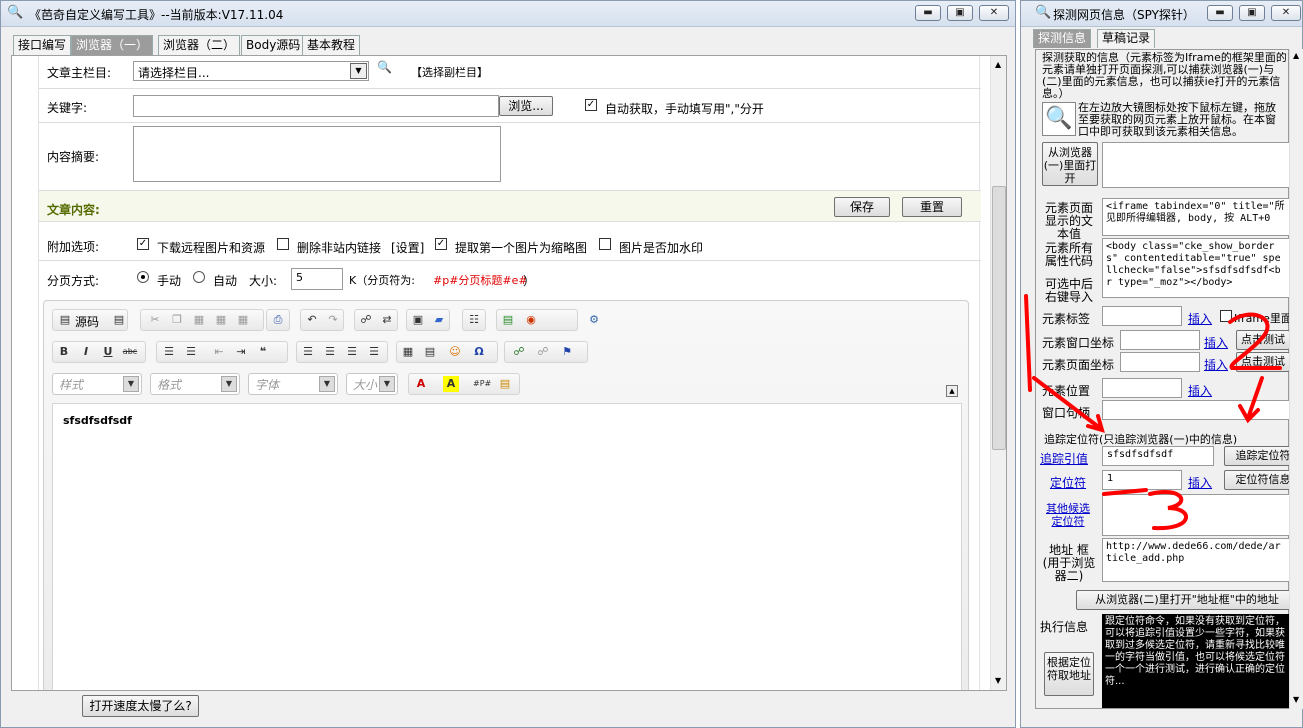 This screenshot has height=728, width=1303. Describe the element at coordinates (177, 320) in the screenshot. I see `copy-icon: ❐` at that location.